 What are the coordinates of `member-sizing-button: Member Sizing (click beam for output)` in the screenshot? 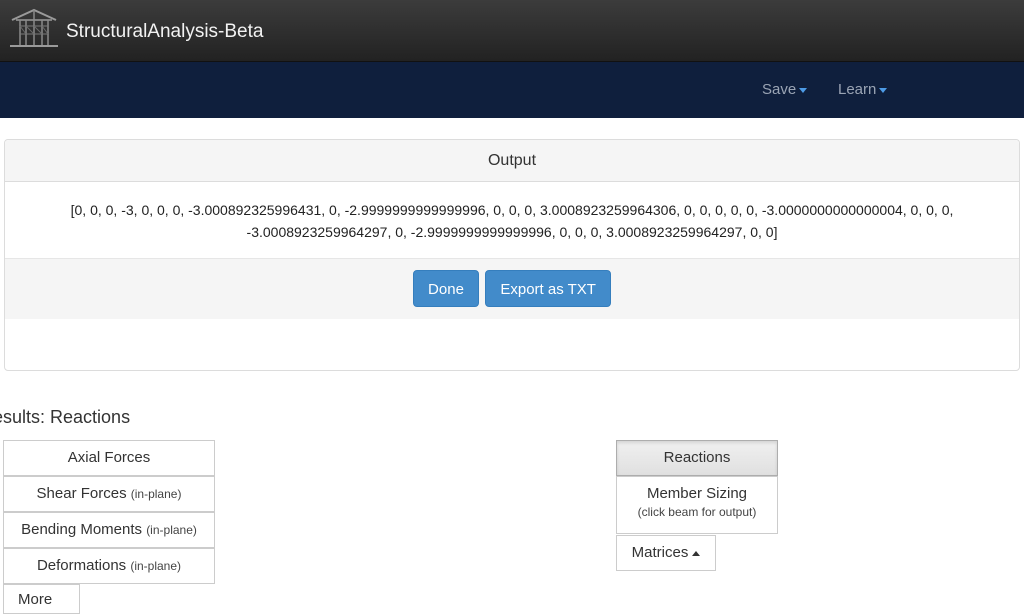 It's located at (697, 505).